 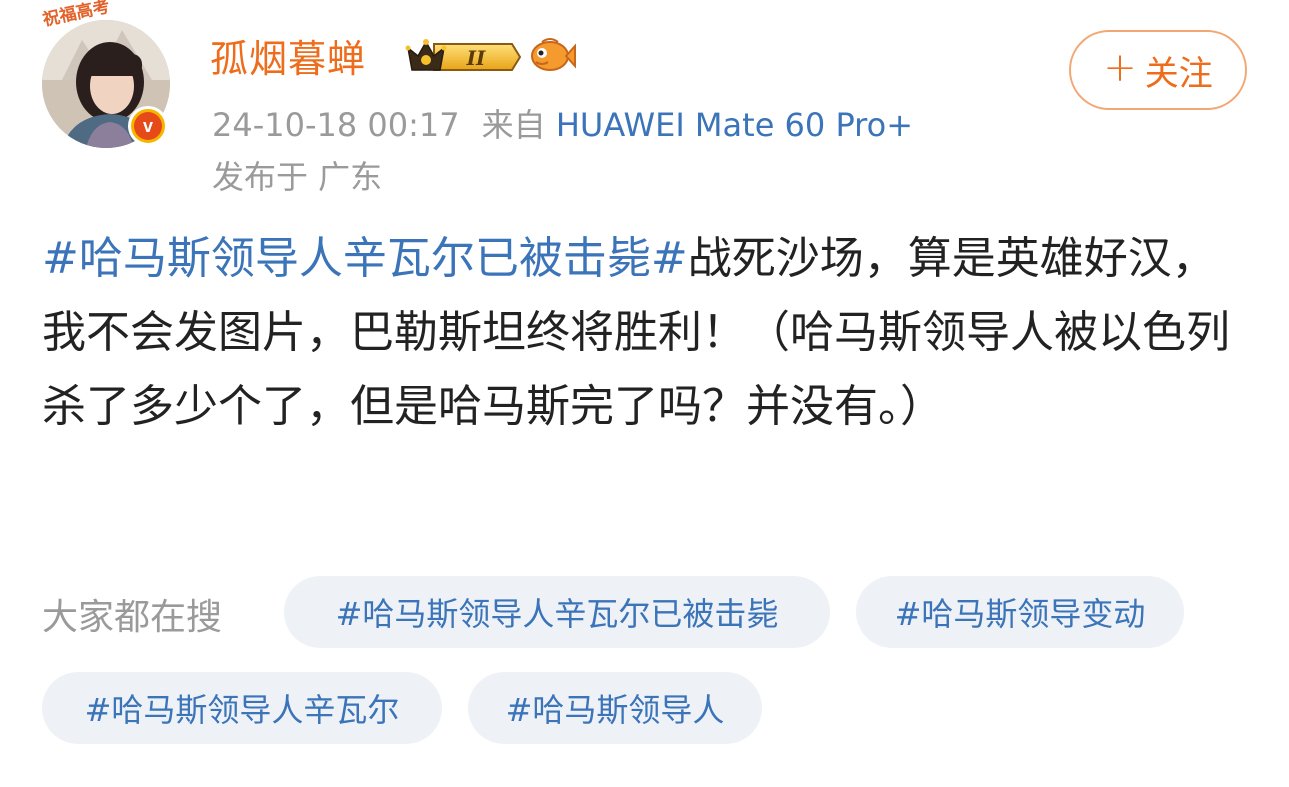 I want to click on post-meta: 24-10-18 00:17 来自 HUAWEI Mate 60 Pro+, so click(x=562, y=123).